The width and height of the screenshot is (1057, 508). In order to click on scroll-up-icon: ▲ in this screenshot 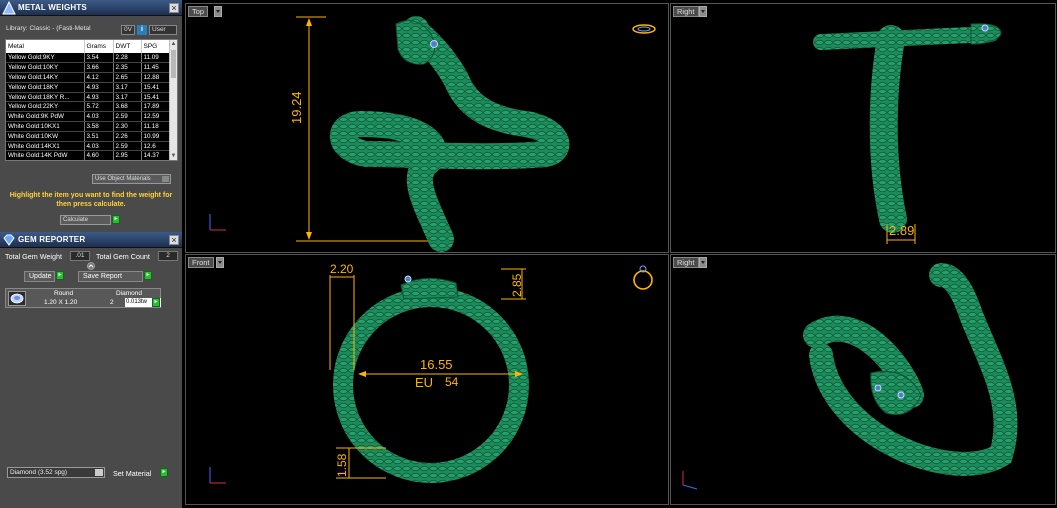, I will do `click(173, 44)`.